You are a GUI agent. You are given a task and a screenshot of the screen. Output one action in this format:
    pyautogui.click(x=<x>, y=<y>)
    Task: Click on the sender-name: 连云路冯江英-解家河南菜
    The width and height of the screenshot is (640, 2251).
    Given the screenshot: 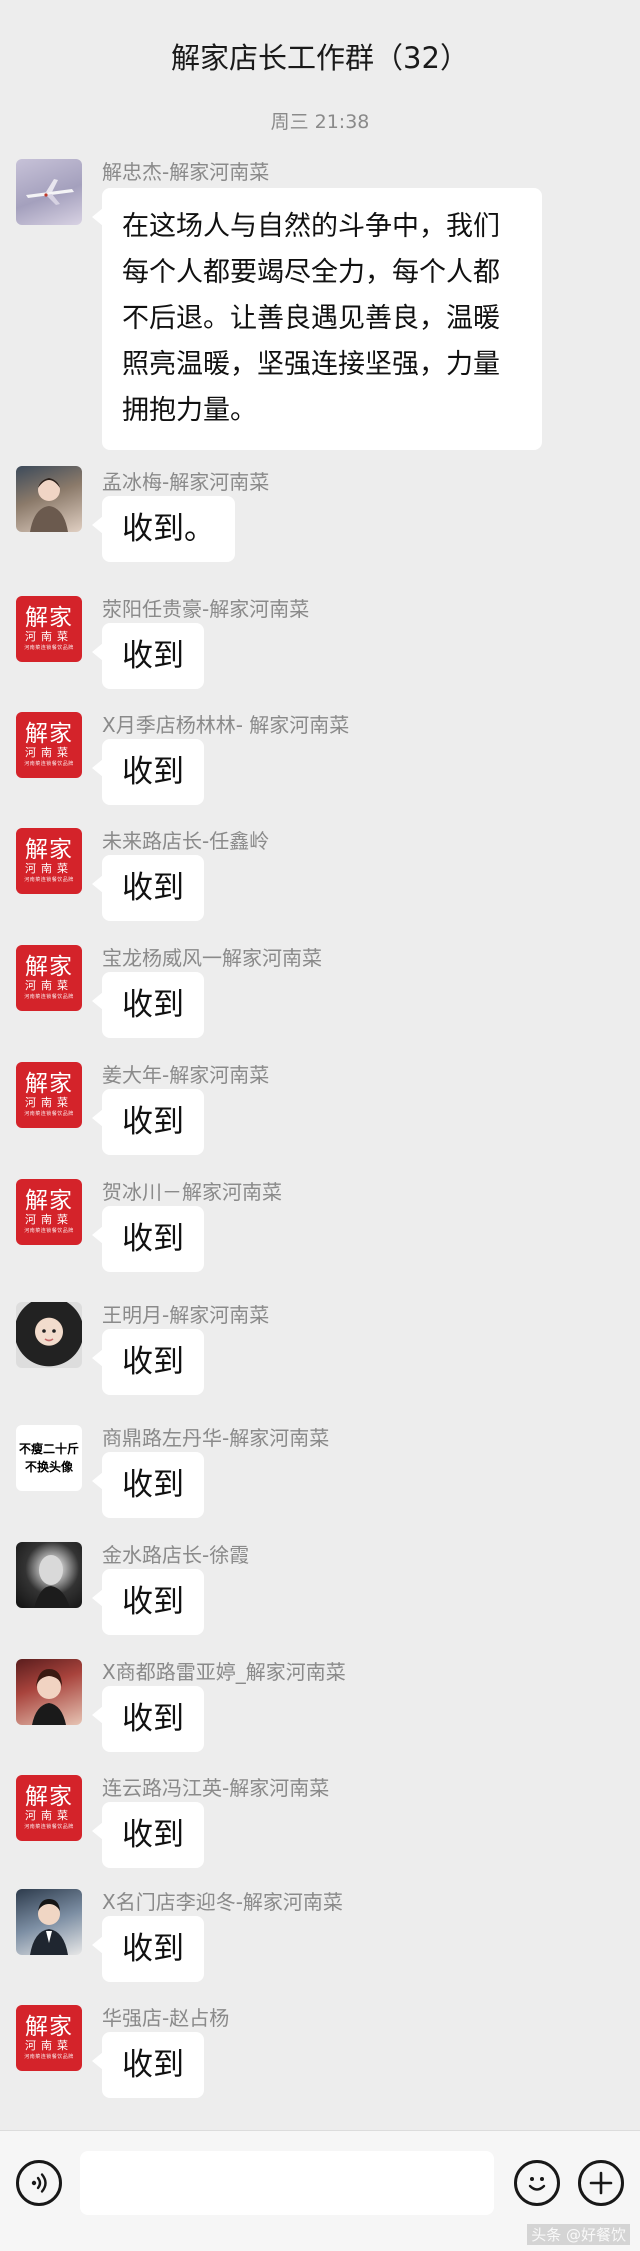 What is the action you would take?
    pyautogui.click(x=216, y=1788)
    